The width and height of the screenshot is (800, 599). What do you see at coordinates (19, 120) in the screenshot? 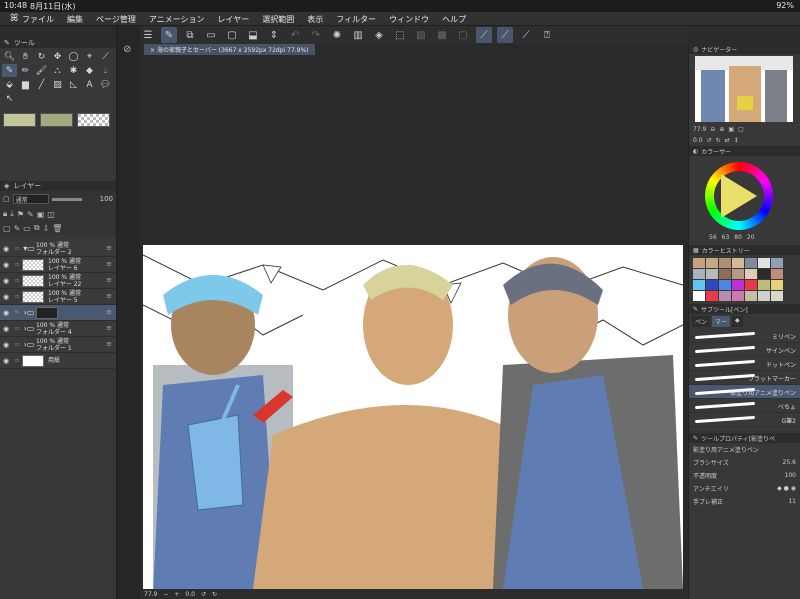
I see `main-color-swatch` at bounding box center [19, 120].